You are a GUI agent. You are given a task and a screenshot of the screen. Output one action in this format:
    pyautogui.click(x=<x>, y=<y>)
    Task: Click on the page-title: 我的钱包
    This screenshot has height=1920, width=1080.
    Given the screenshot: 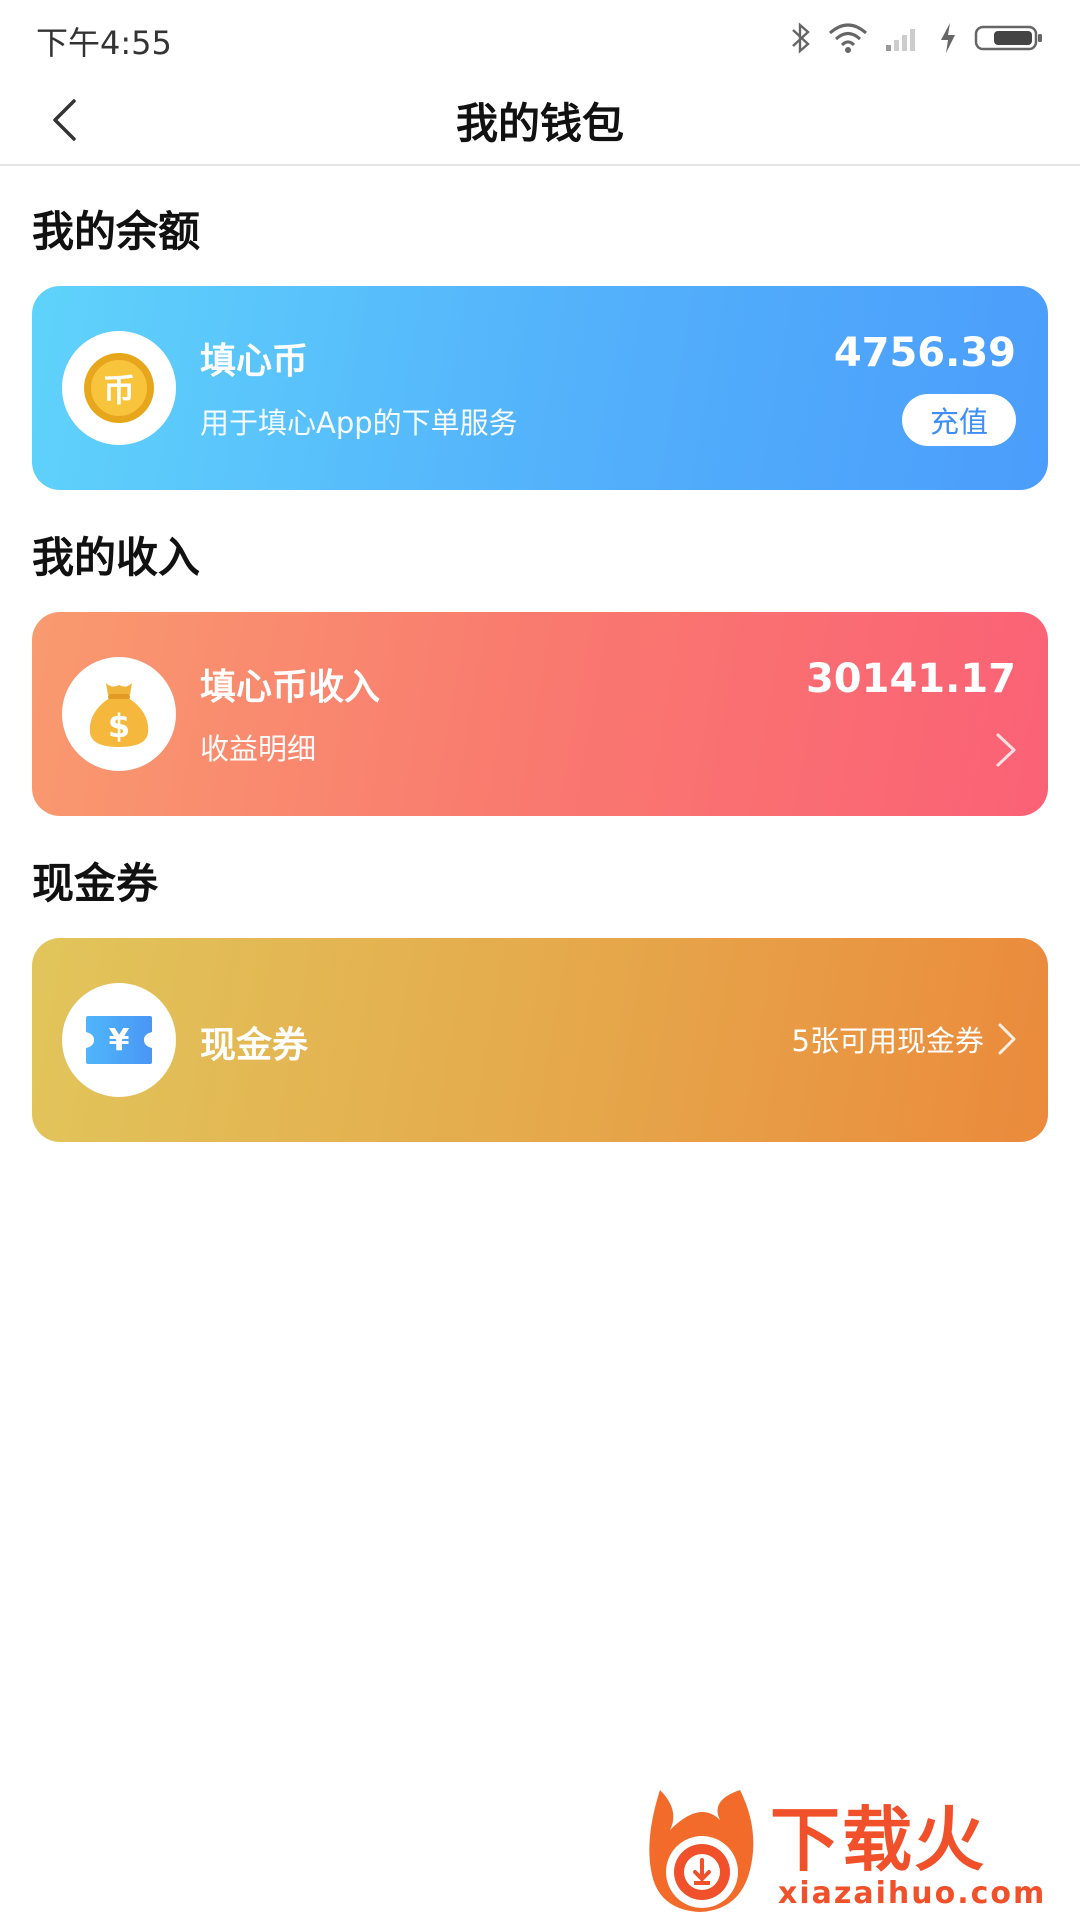 What is the action you would take?
    pyautogui.click(x=539, y=123)
    